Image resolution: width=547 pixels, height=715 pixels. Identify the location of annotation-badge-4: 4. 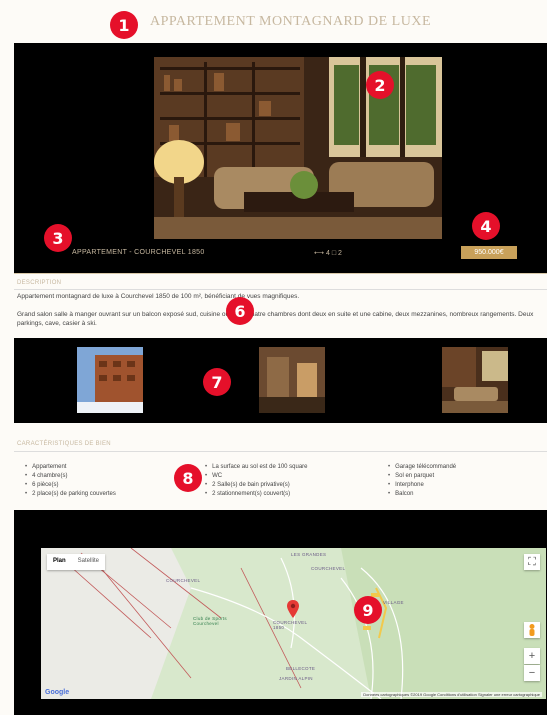
(486, 226).